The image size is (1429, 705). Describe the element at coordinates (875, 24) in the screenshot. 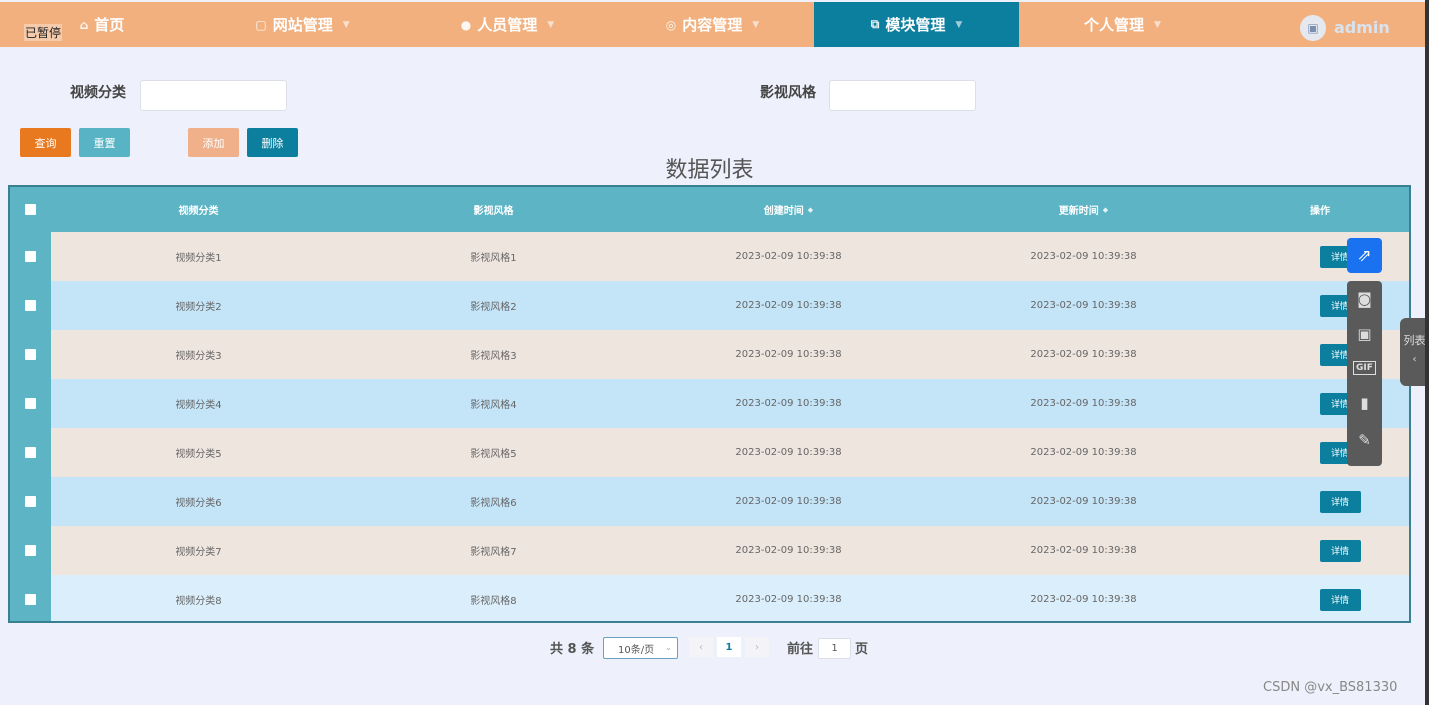

I see `copy-icon: ⧉` at that location.